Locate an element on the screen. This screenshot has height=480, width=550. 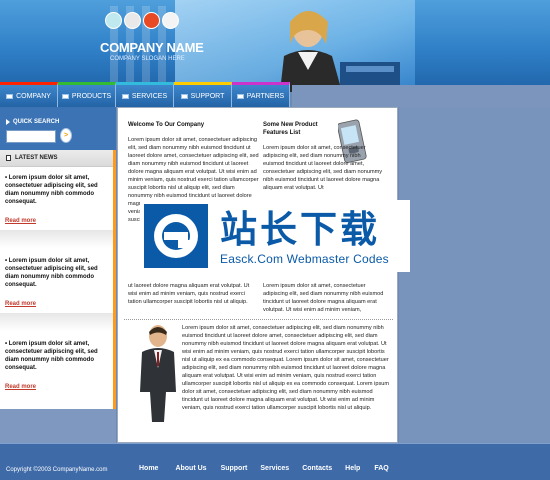
latest-news-title: LATEST NEWS is located at coordinates (36, 158).